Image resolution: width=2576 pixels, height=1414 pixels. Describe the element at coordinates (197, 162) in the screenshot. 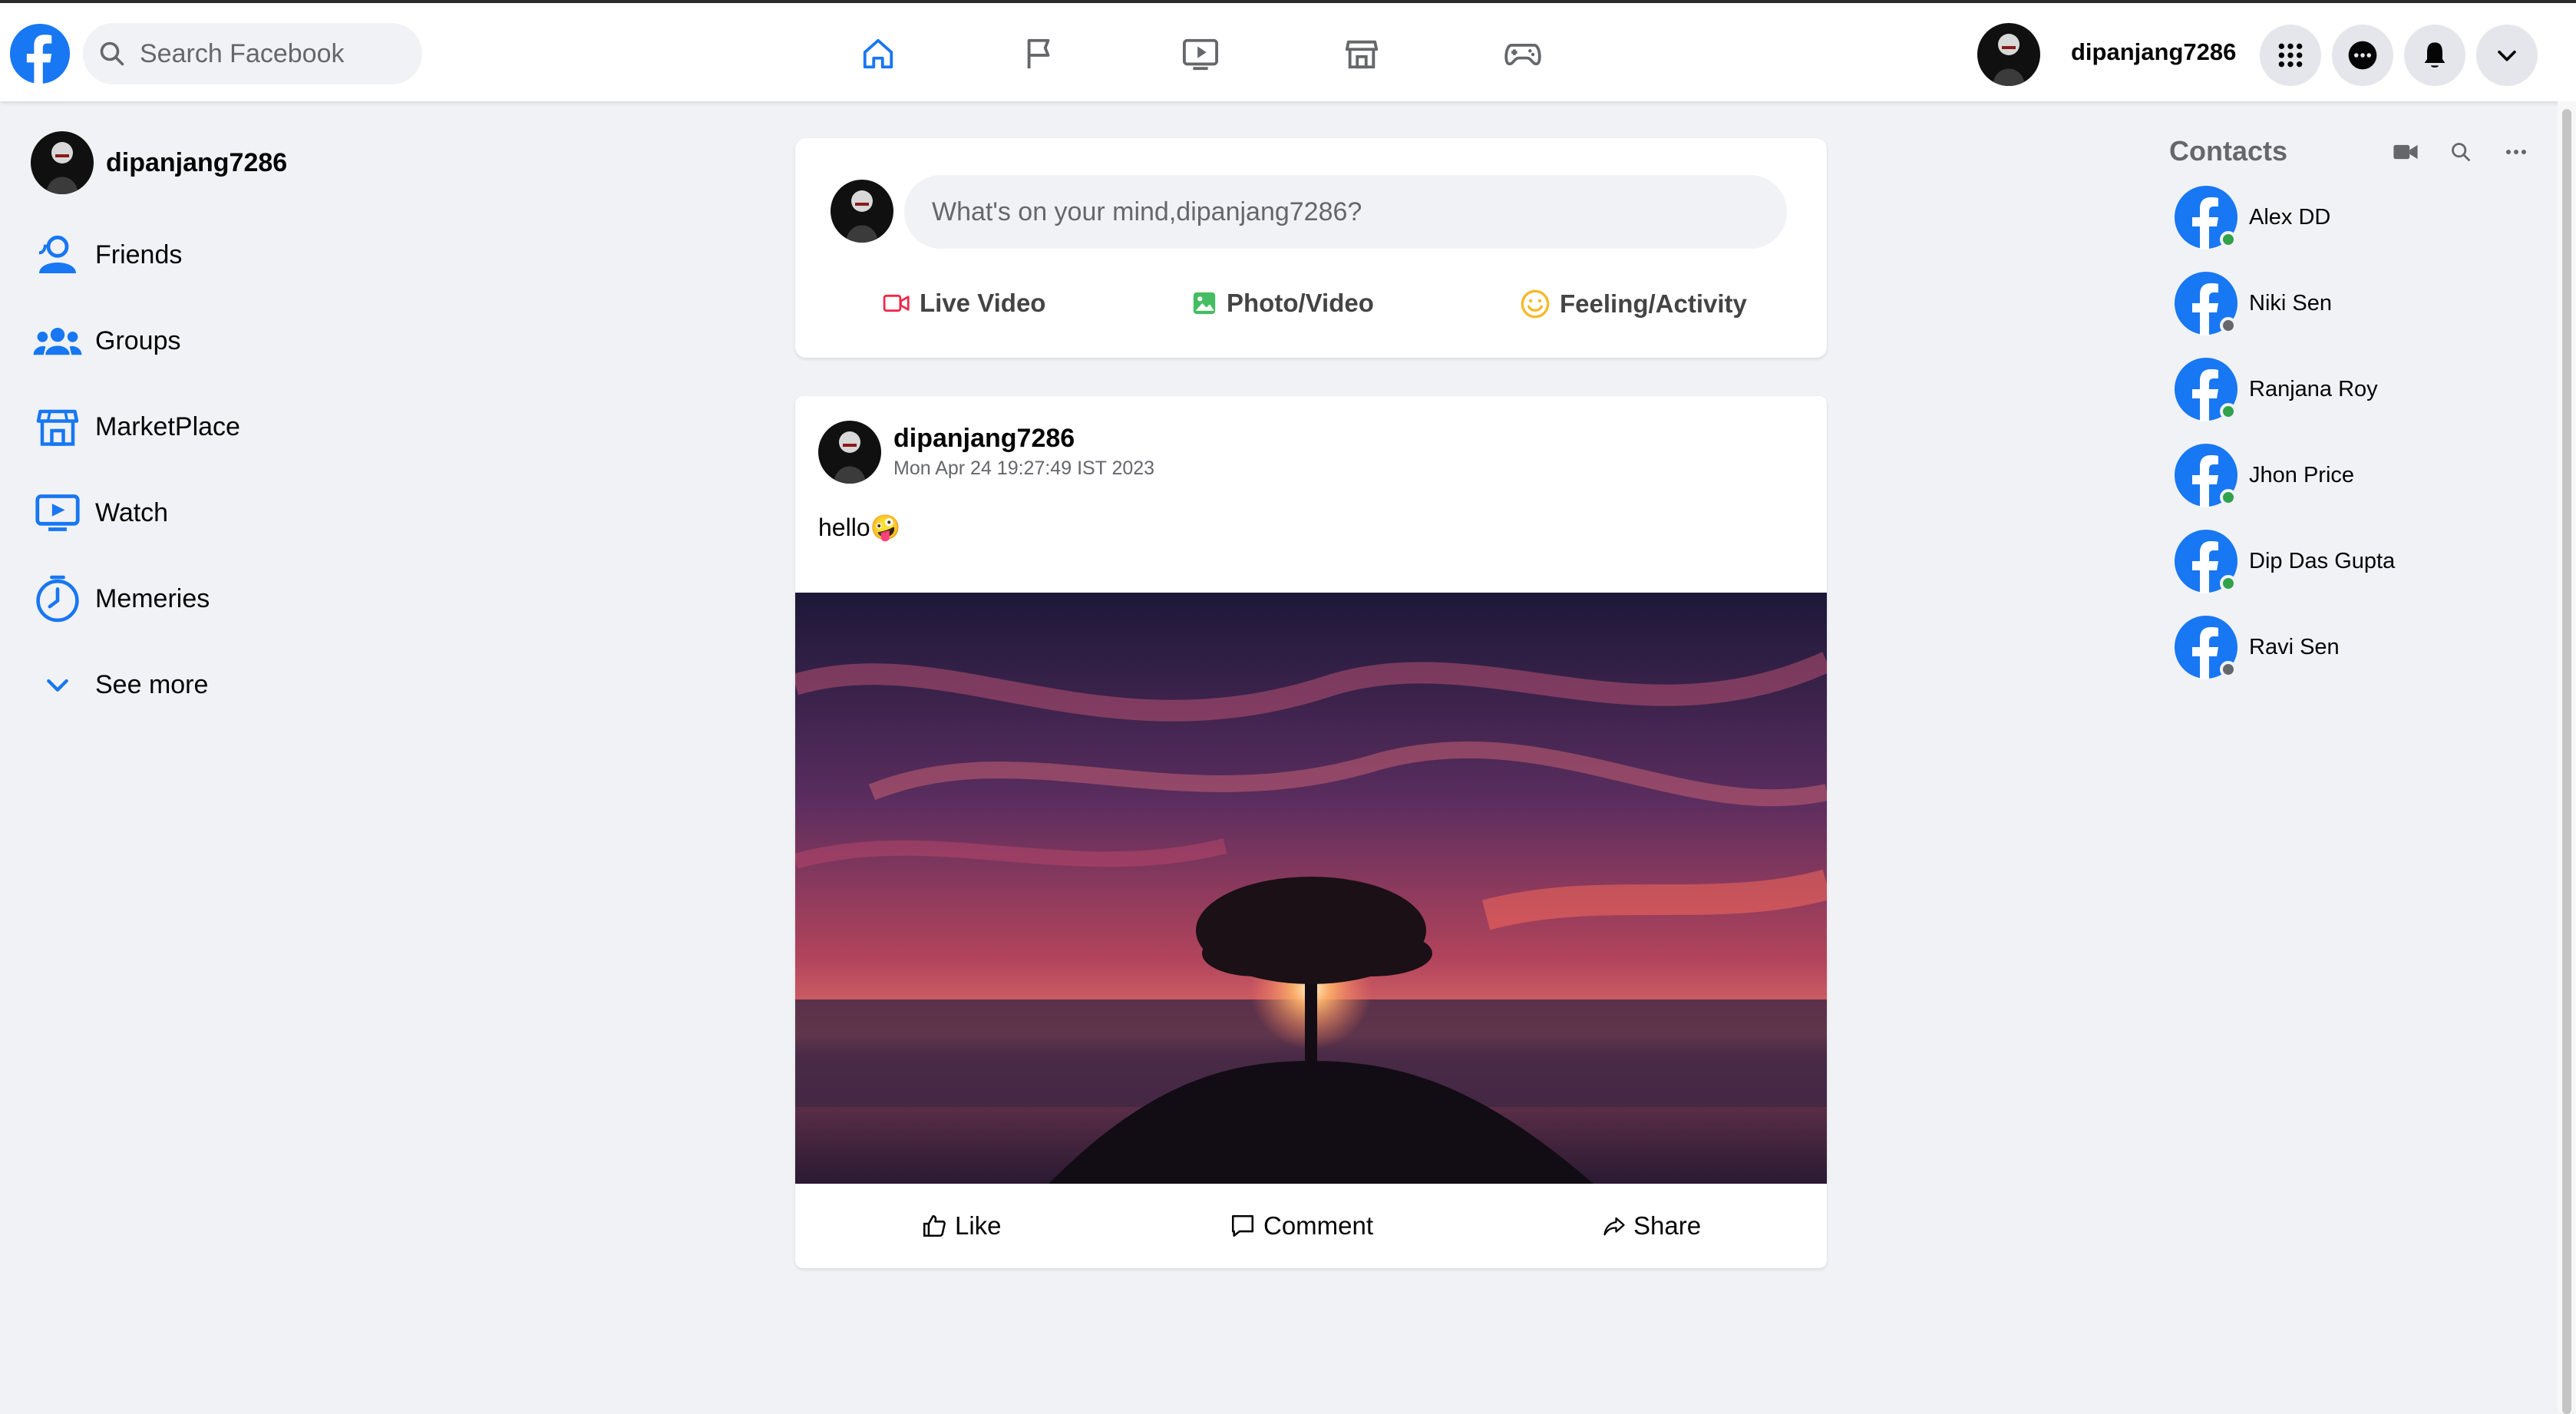

I see `sidebar-profile-name: dipanjang7286` at that location.